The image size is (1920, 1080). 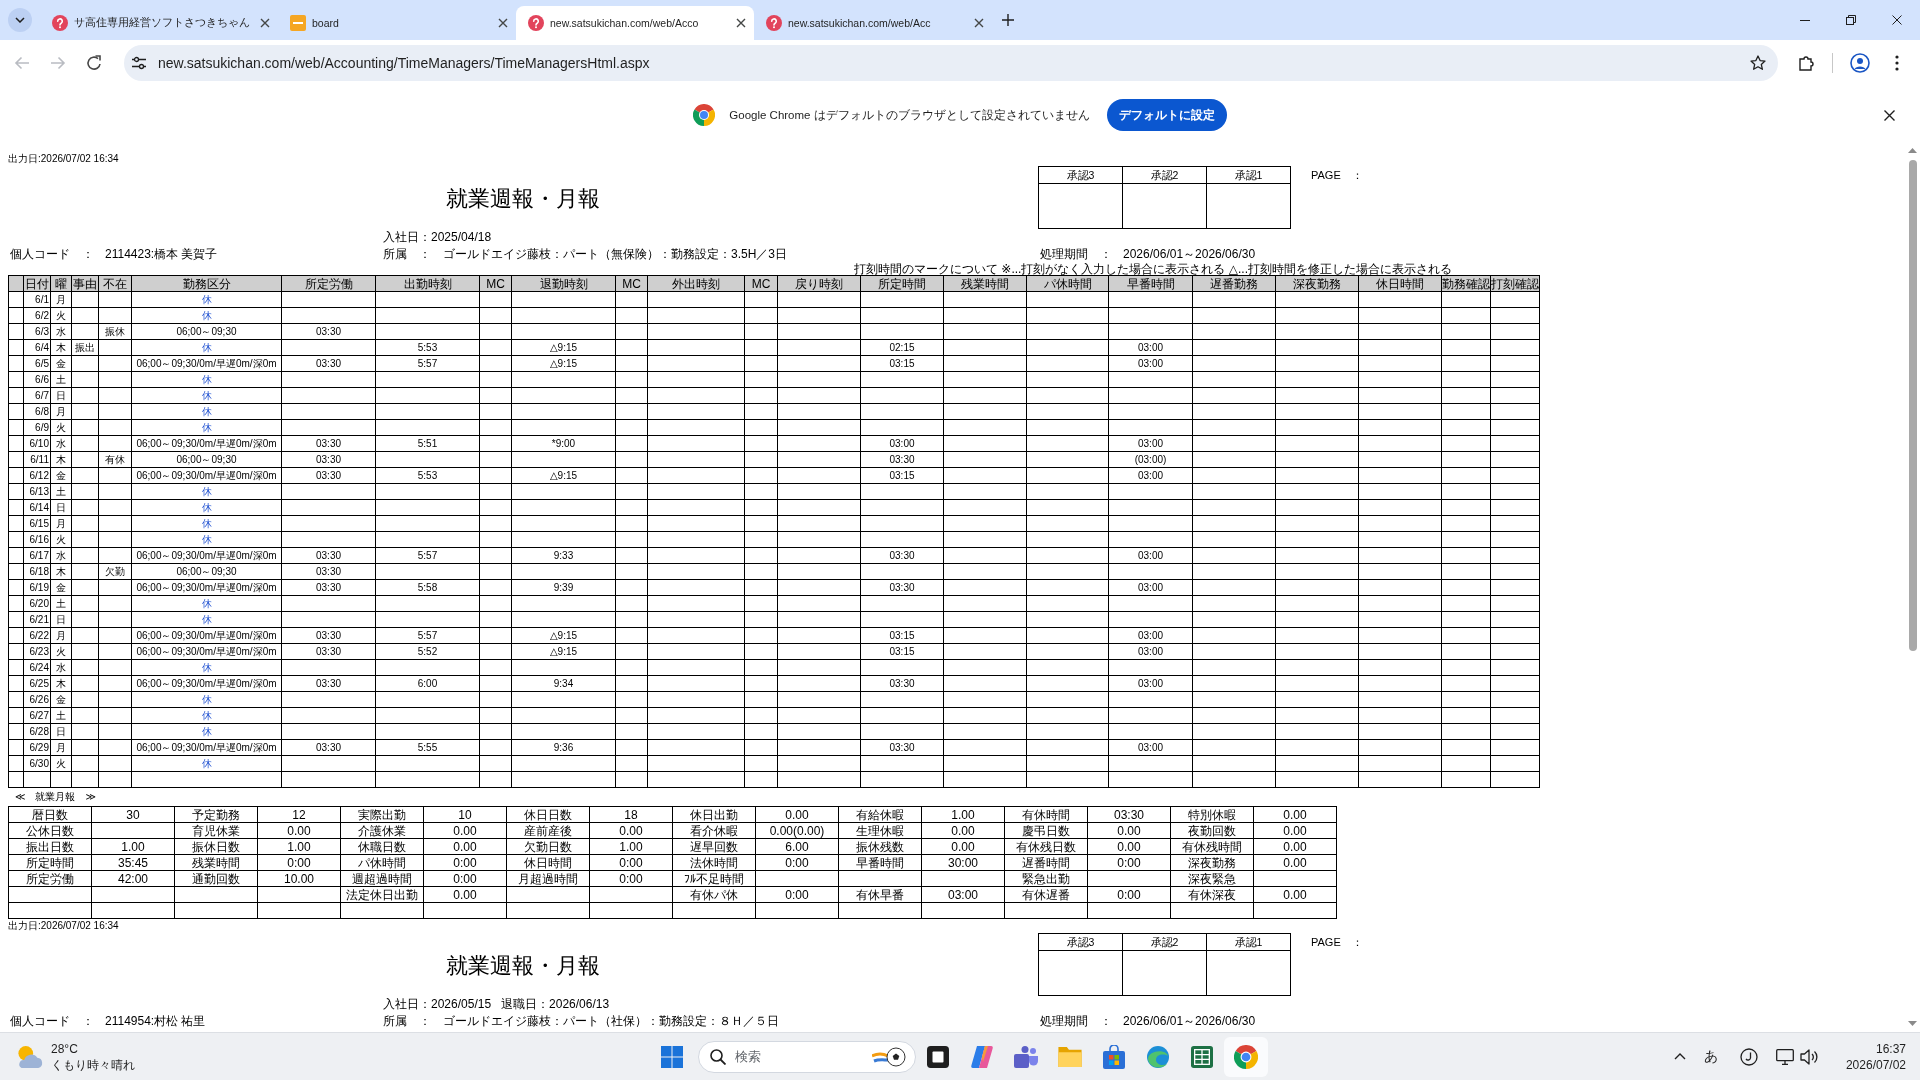 What do you see at coordinates (37, 747) in the screenshot?
I see `table-cell: 6/29` at bounding box center [37, 747].